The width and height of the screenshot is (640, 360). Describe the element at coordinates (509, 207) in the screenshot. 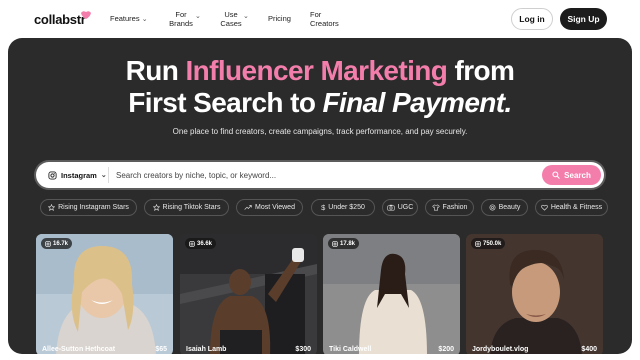

I see `chip-label: Beauty` at that location.